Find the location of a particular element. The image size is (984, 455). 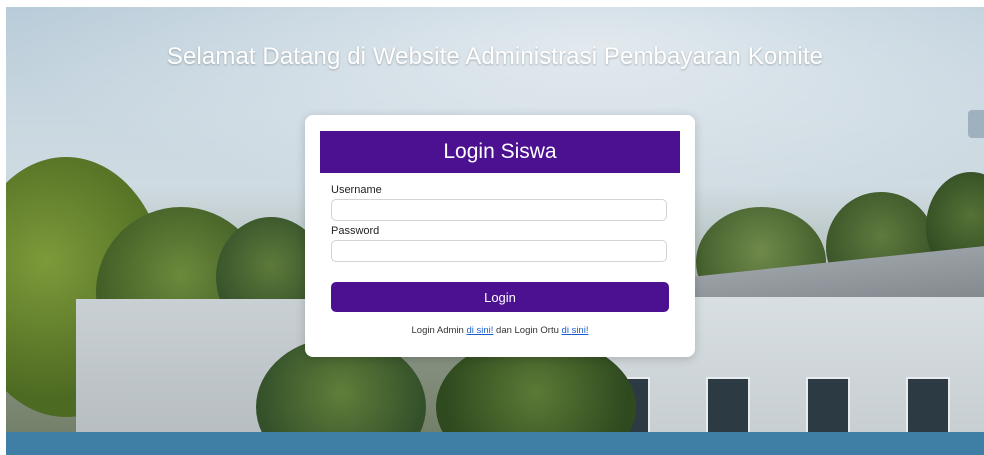

password-label: Password is located at coordinates (355, 231).